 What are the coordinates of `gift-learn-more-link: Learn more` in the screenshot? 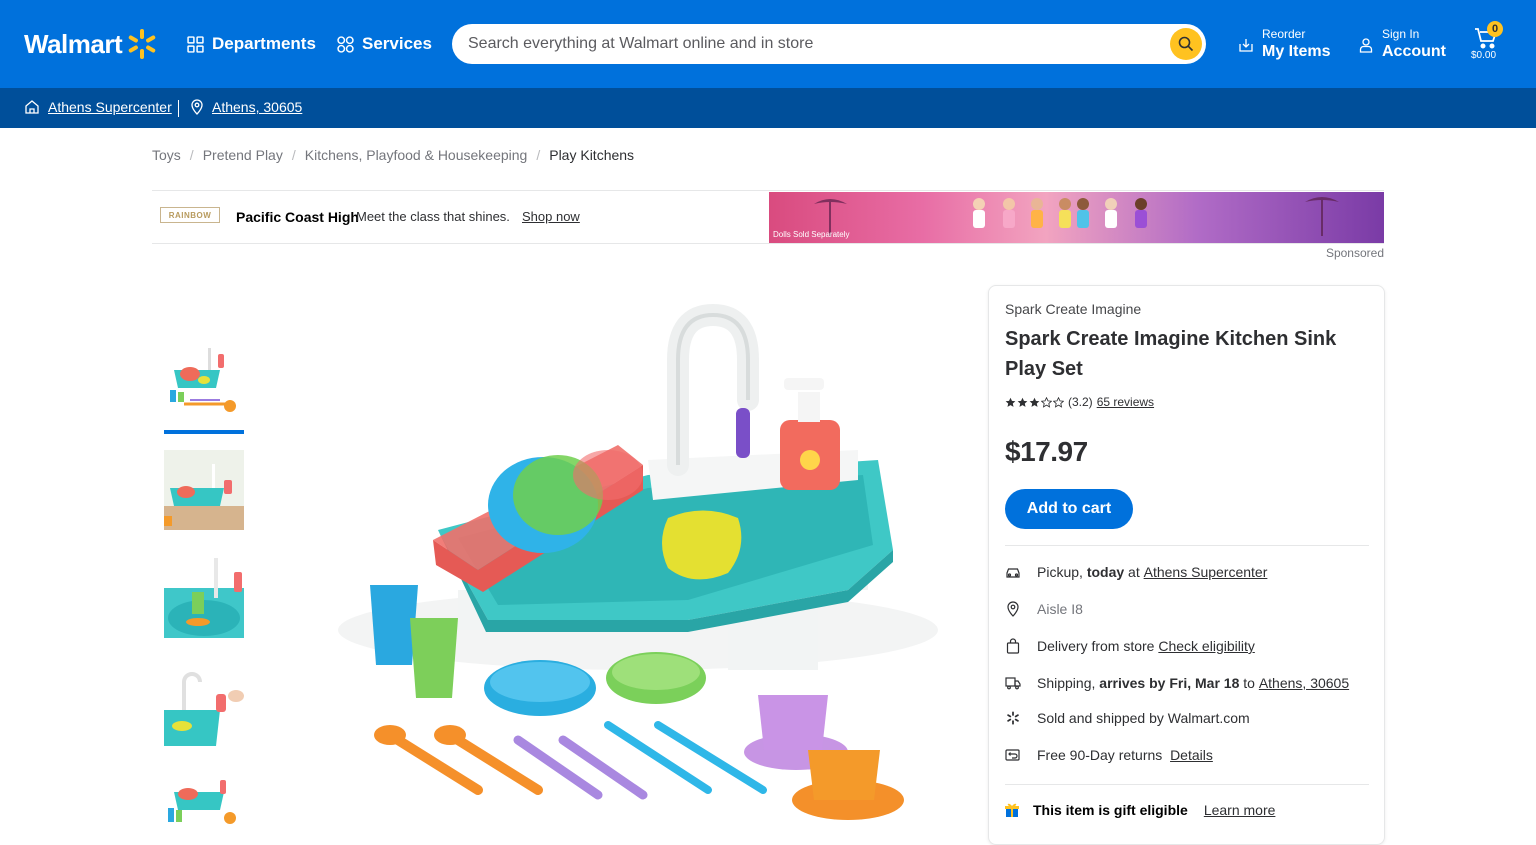 It's located at (1240, 810).